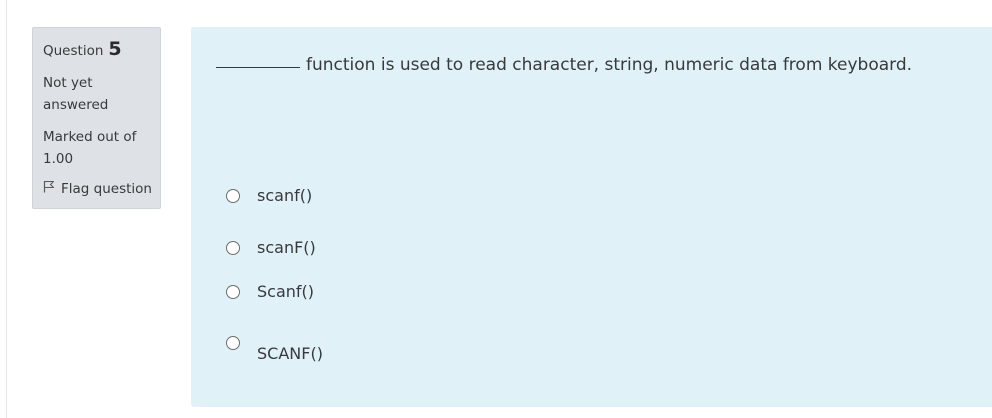  I want to click on answer-option-a-label: scanf(), so click(285, 195).